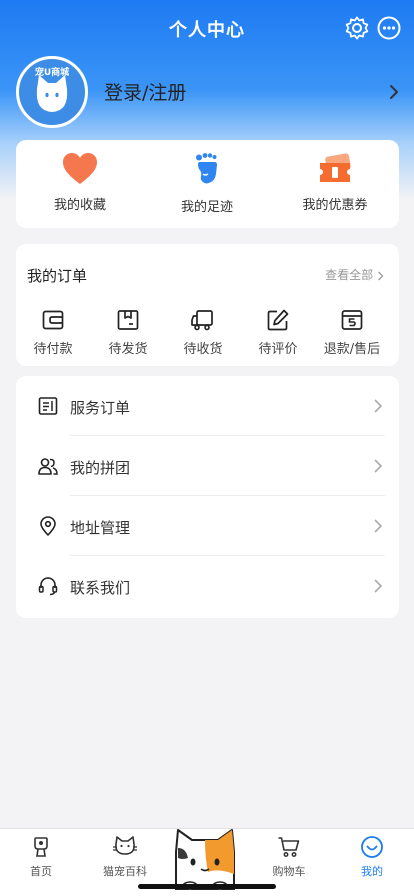 The image size is (414, 896). What do you see at coordinates (100, 468) in the screenshot?
I see `menu-label: 我的拼团` at bounding box center [100, 468].